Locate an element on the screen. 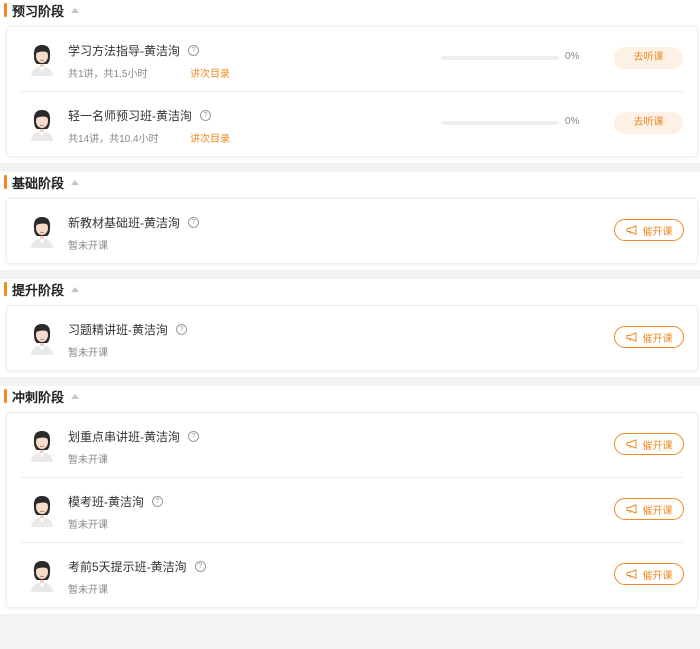 The height and width of the screenshot is (649, 700). course-row: 划重点串讲班-黄洁洵? 暂未开课 催开课 is located at coordinates (352, 445).